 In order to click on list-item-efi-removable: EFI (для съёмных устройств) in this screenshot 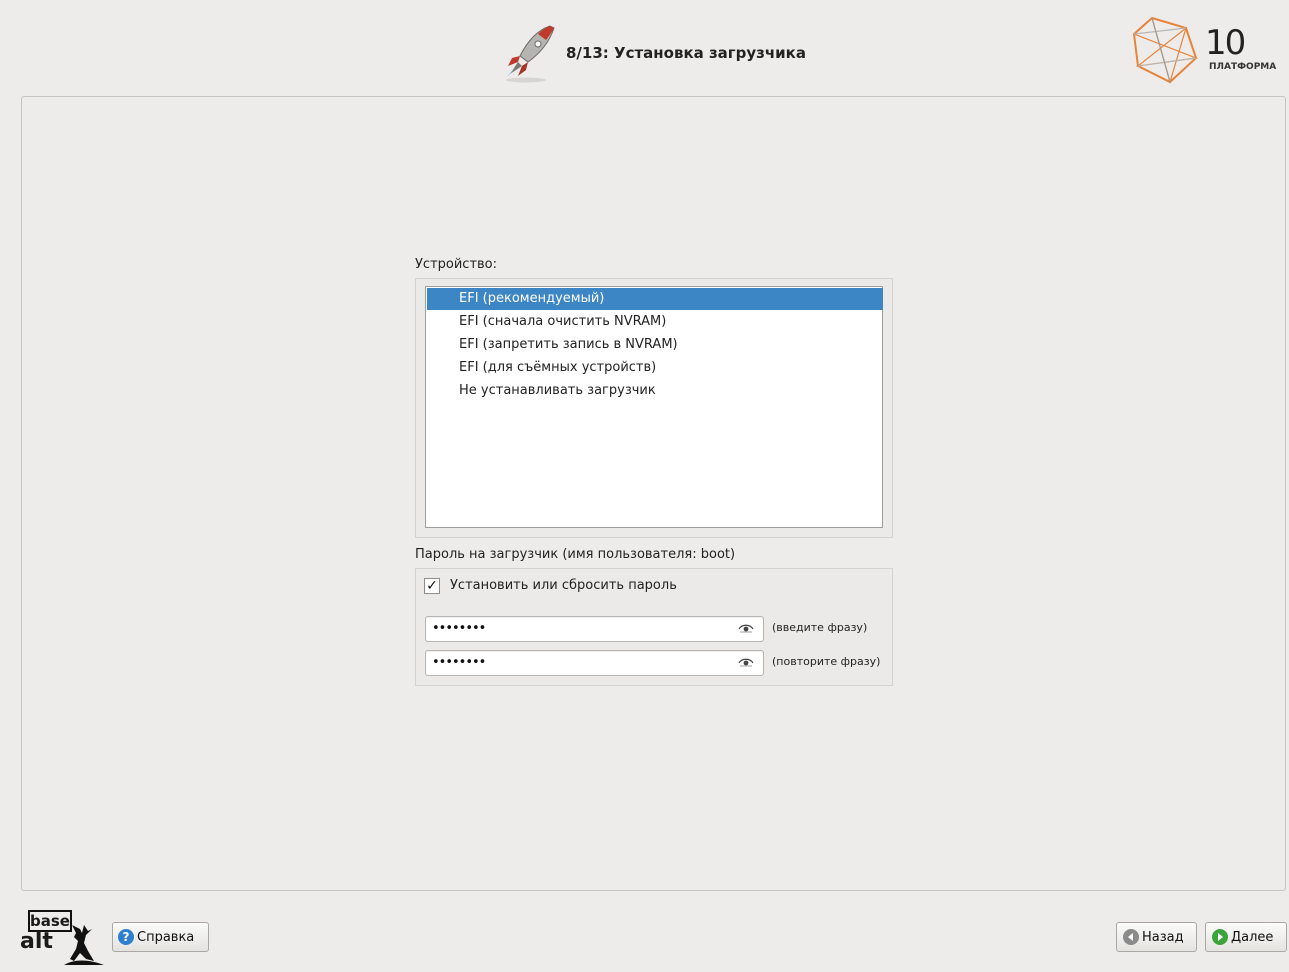, I will do `click(541, 368)`.